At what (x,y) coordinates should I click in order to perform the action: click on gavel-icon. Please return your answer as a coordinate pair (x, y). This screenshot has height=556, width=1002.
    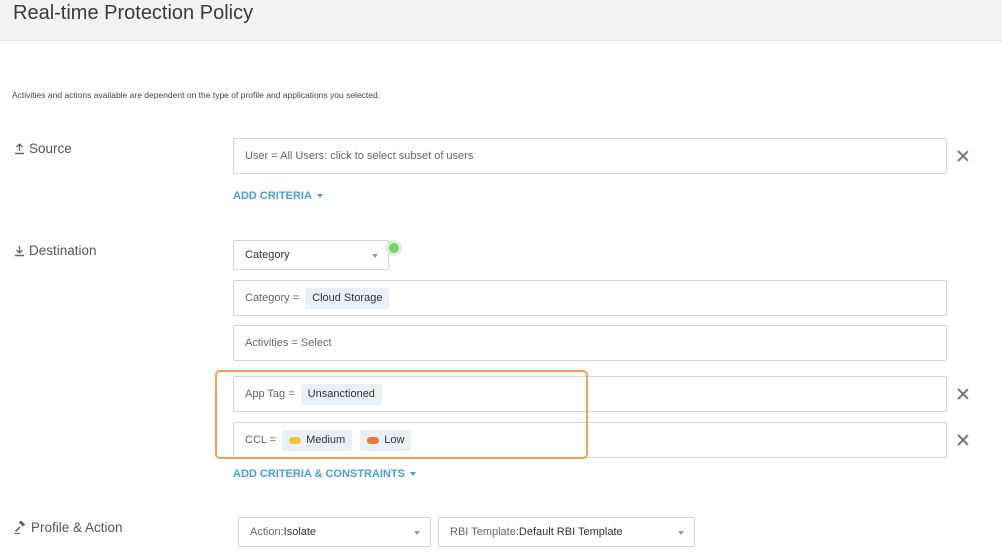
    Looking at the image, I should click on (20, 527).